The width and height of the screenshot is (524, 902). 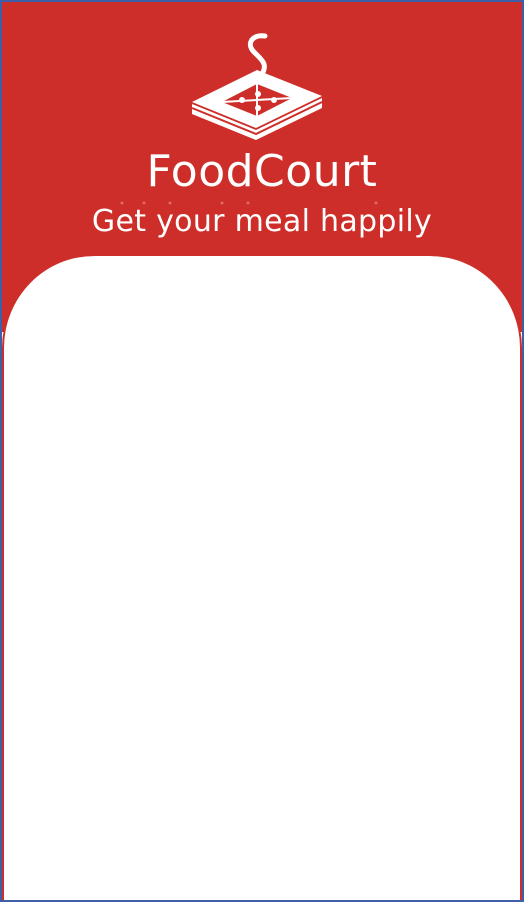 What do you see at coordinates (262, 221) in the screenshot?
I see `app-tagline: Get your meal happily` at bounding box center [262, 221].